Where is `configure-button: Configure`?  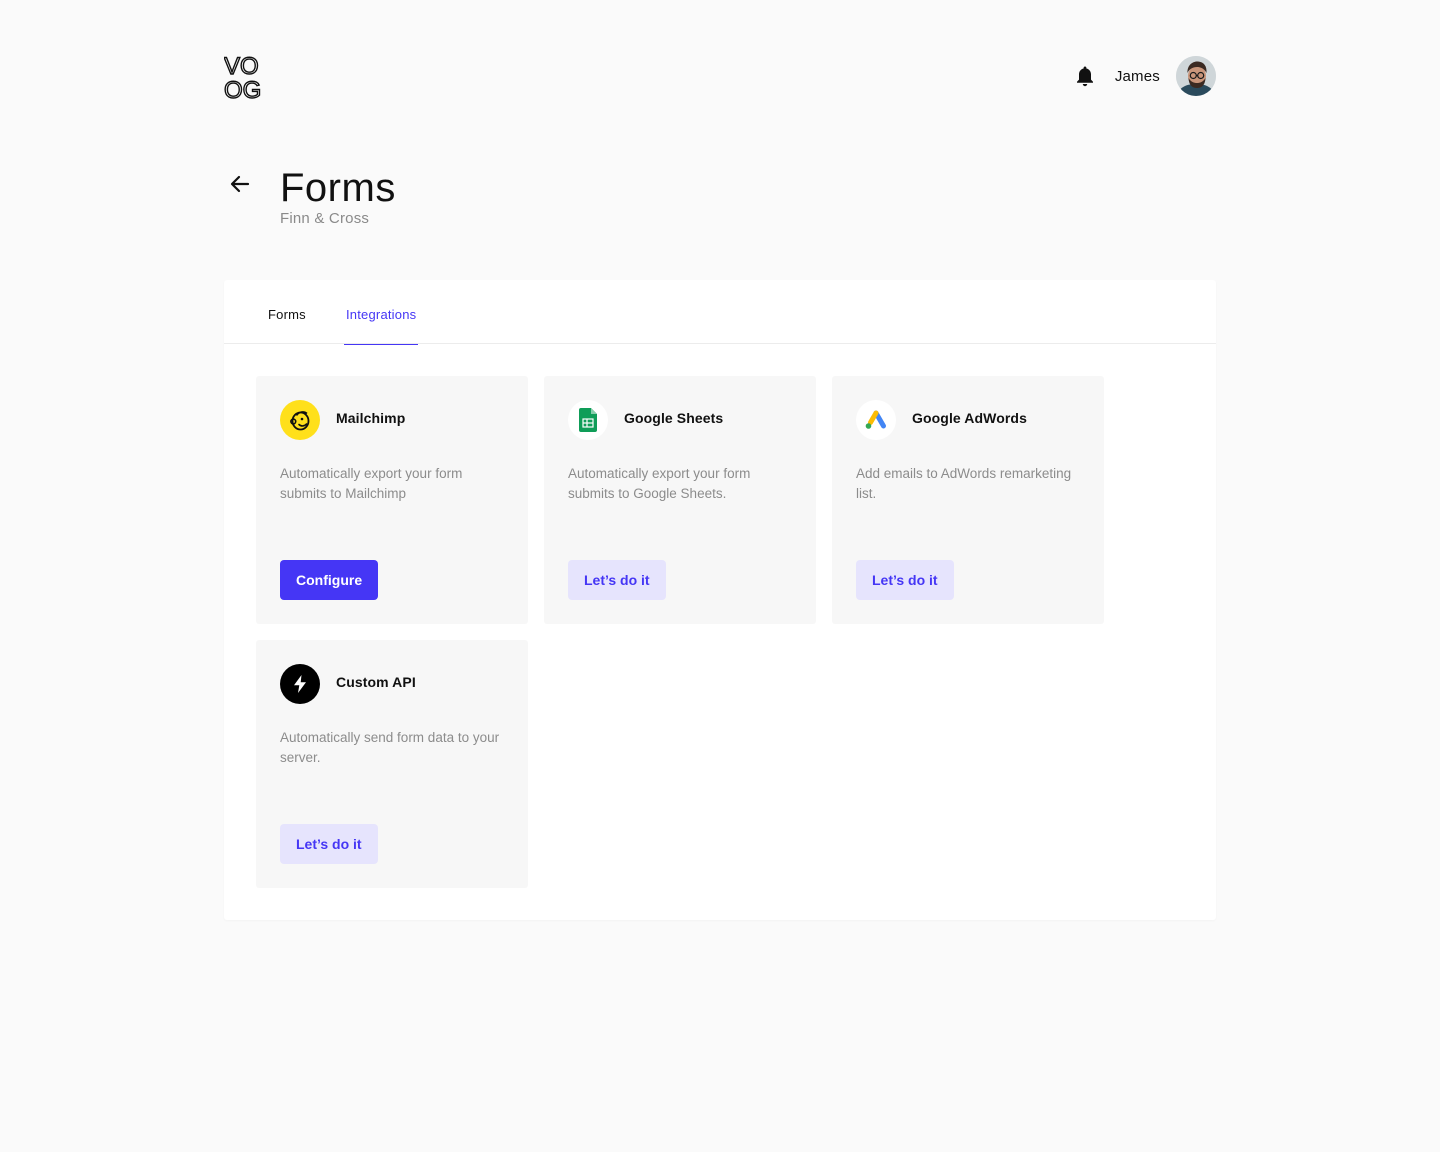 configure-button: Configure is located at coordinates (329, 580).